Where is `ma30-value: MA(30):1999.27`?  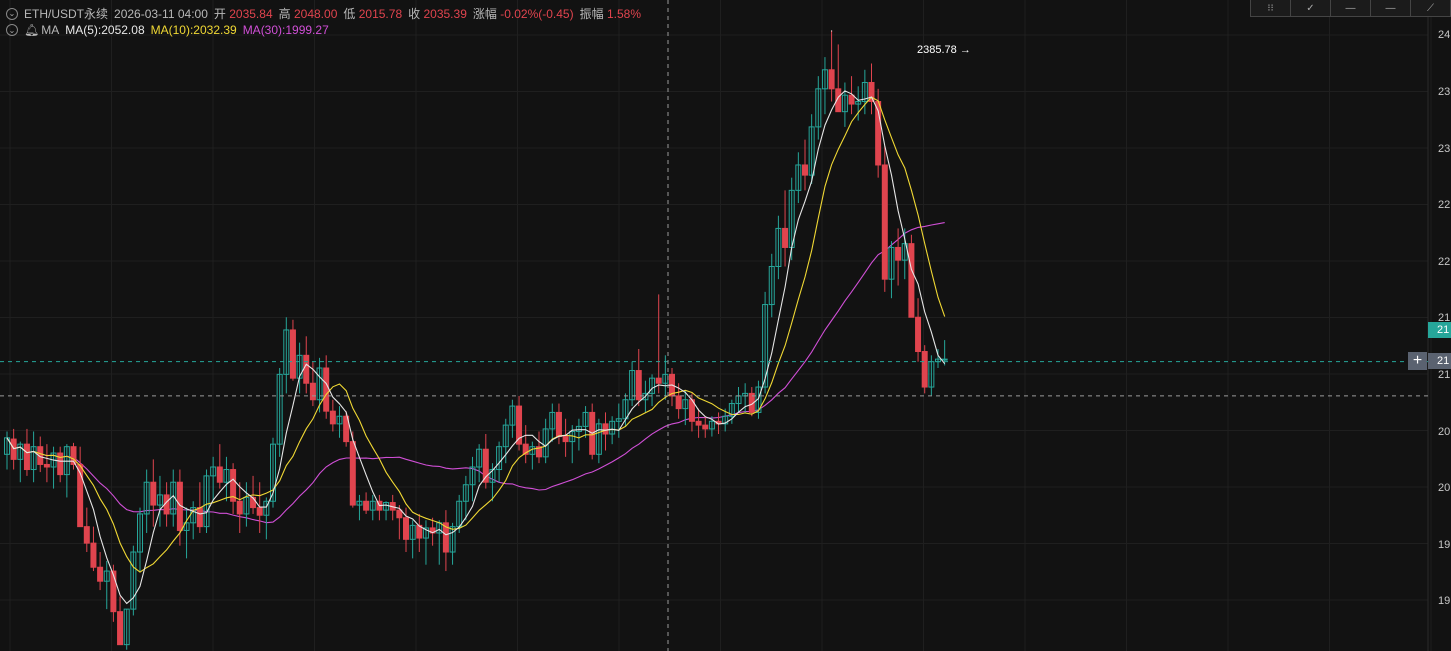 ma30-value: MA(30):1999.27 is located at coordinates (285, 30).